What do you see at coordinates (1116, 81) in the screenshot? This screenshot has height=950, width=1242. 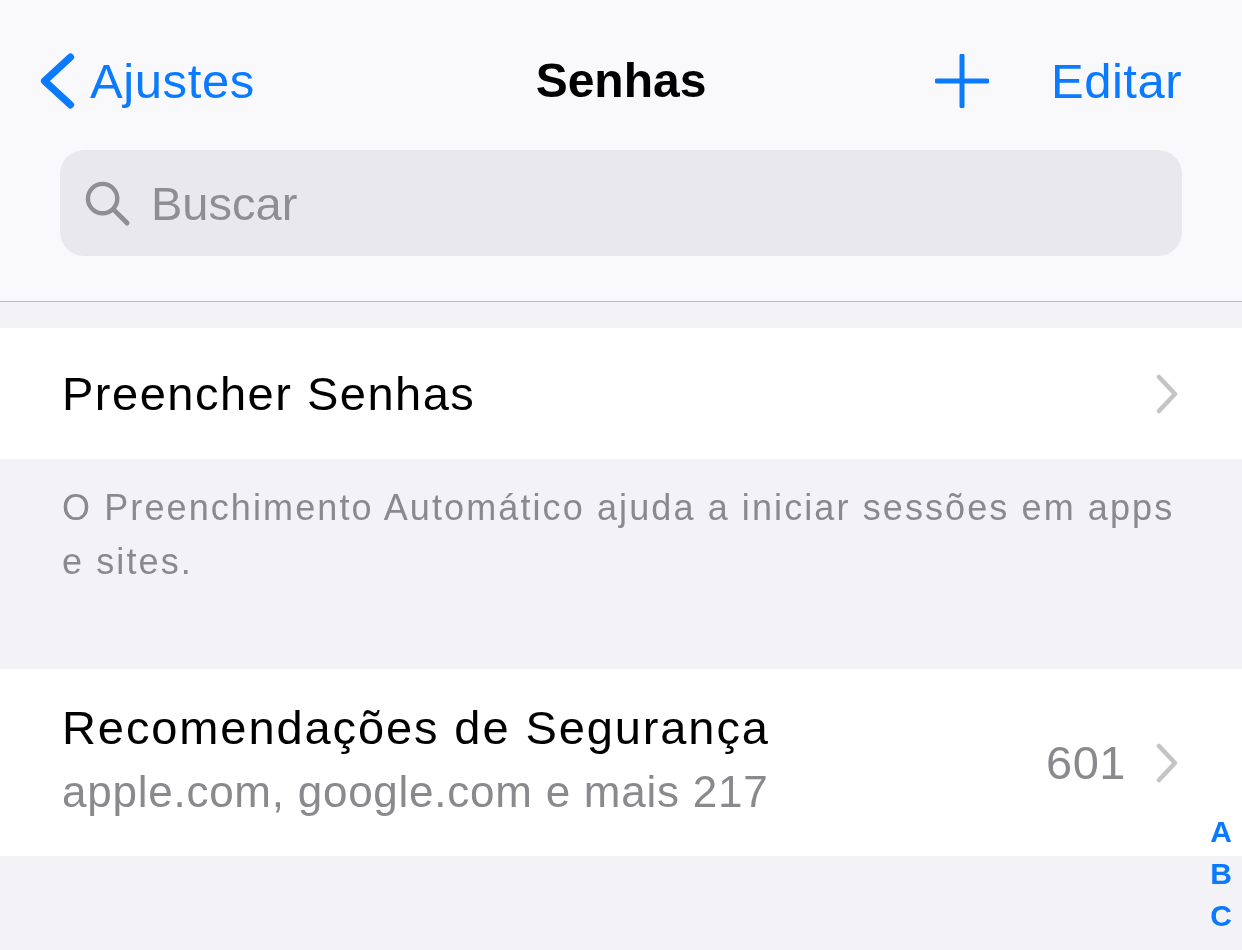 I see `edit-button: Editar` at bounding box center [1116, 81].